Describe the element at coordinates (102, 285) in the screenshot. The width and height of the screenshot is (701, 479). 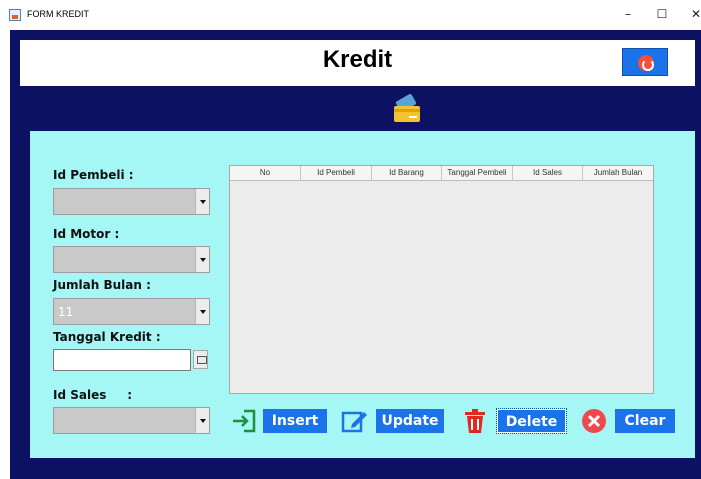
I see `jumlah-bulan-label: Jumlah Bulan :` at that location.